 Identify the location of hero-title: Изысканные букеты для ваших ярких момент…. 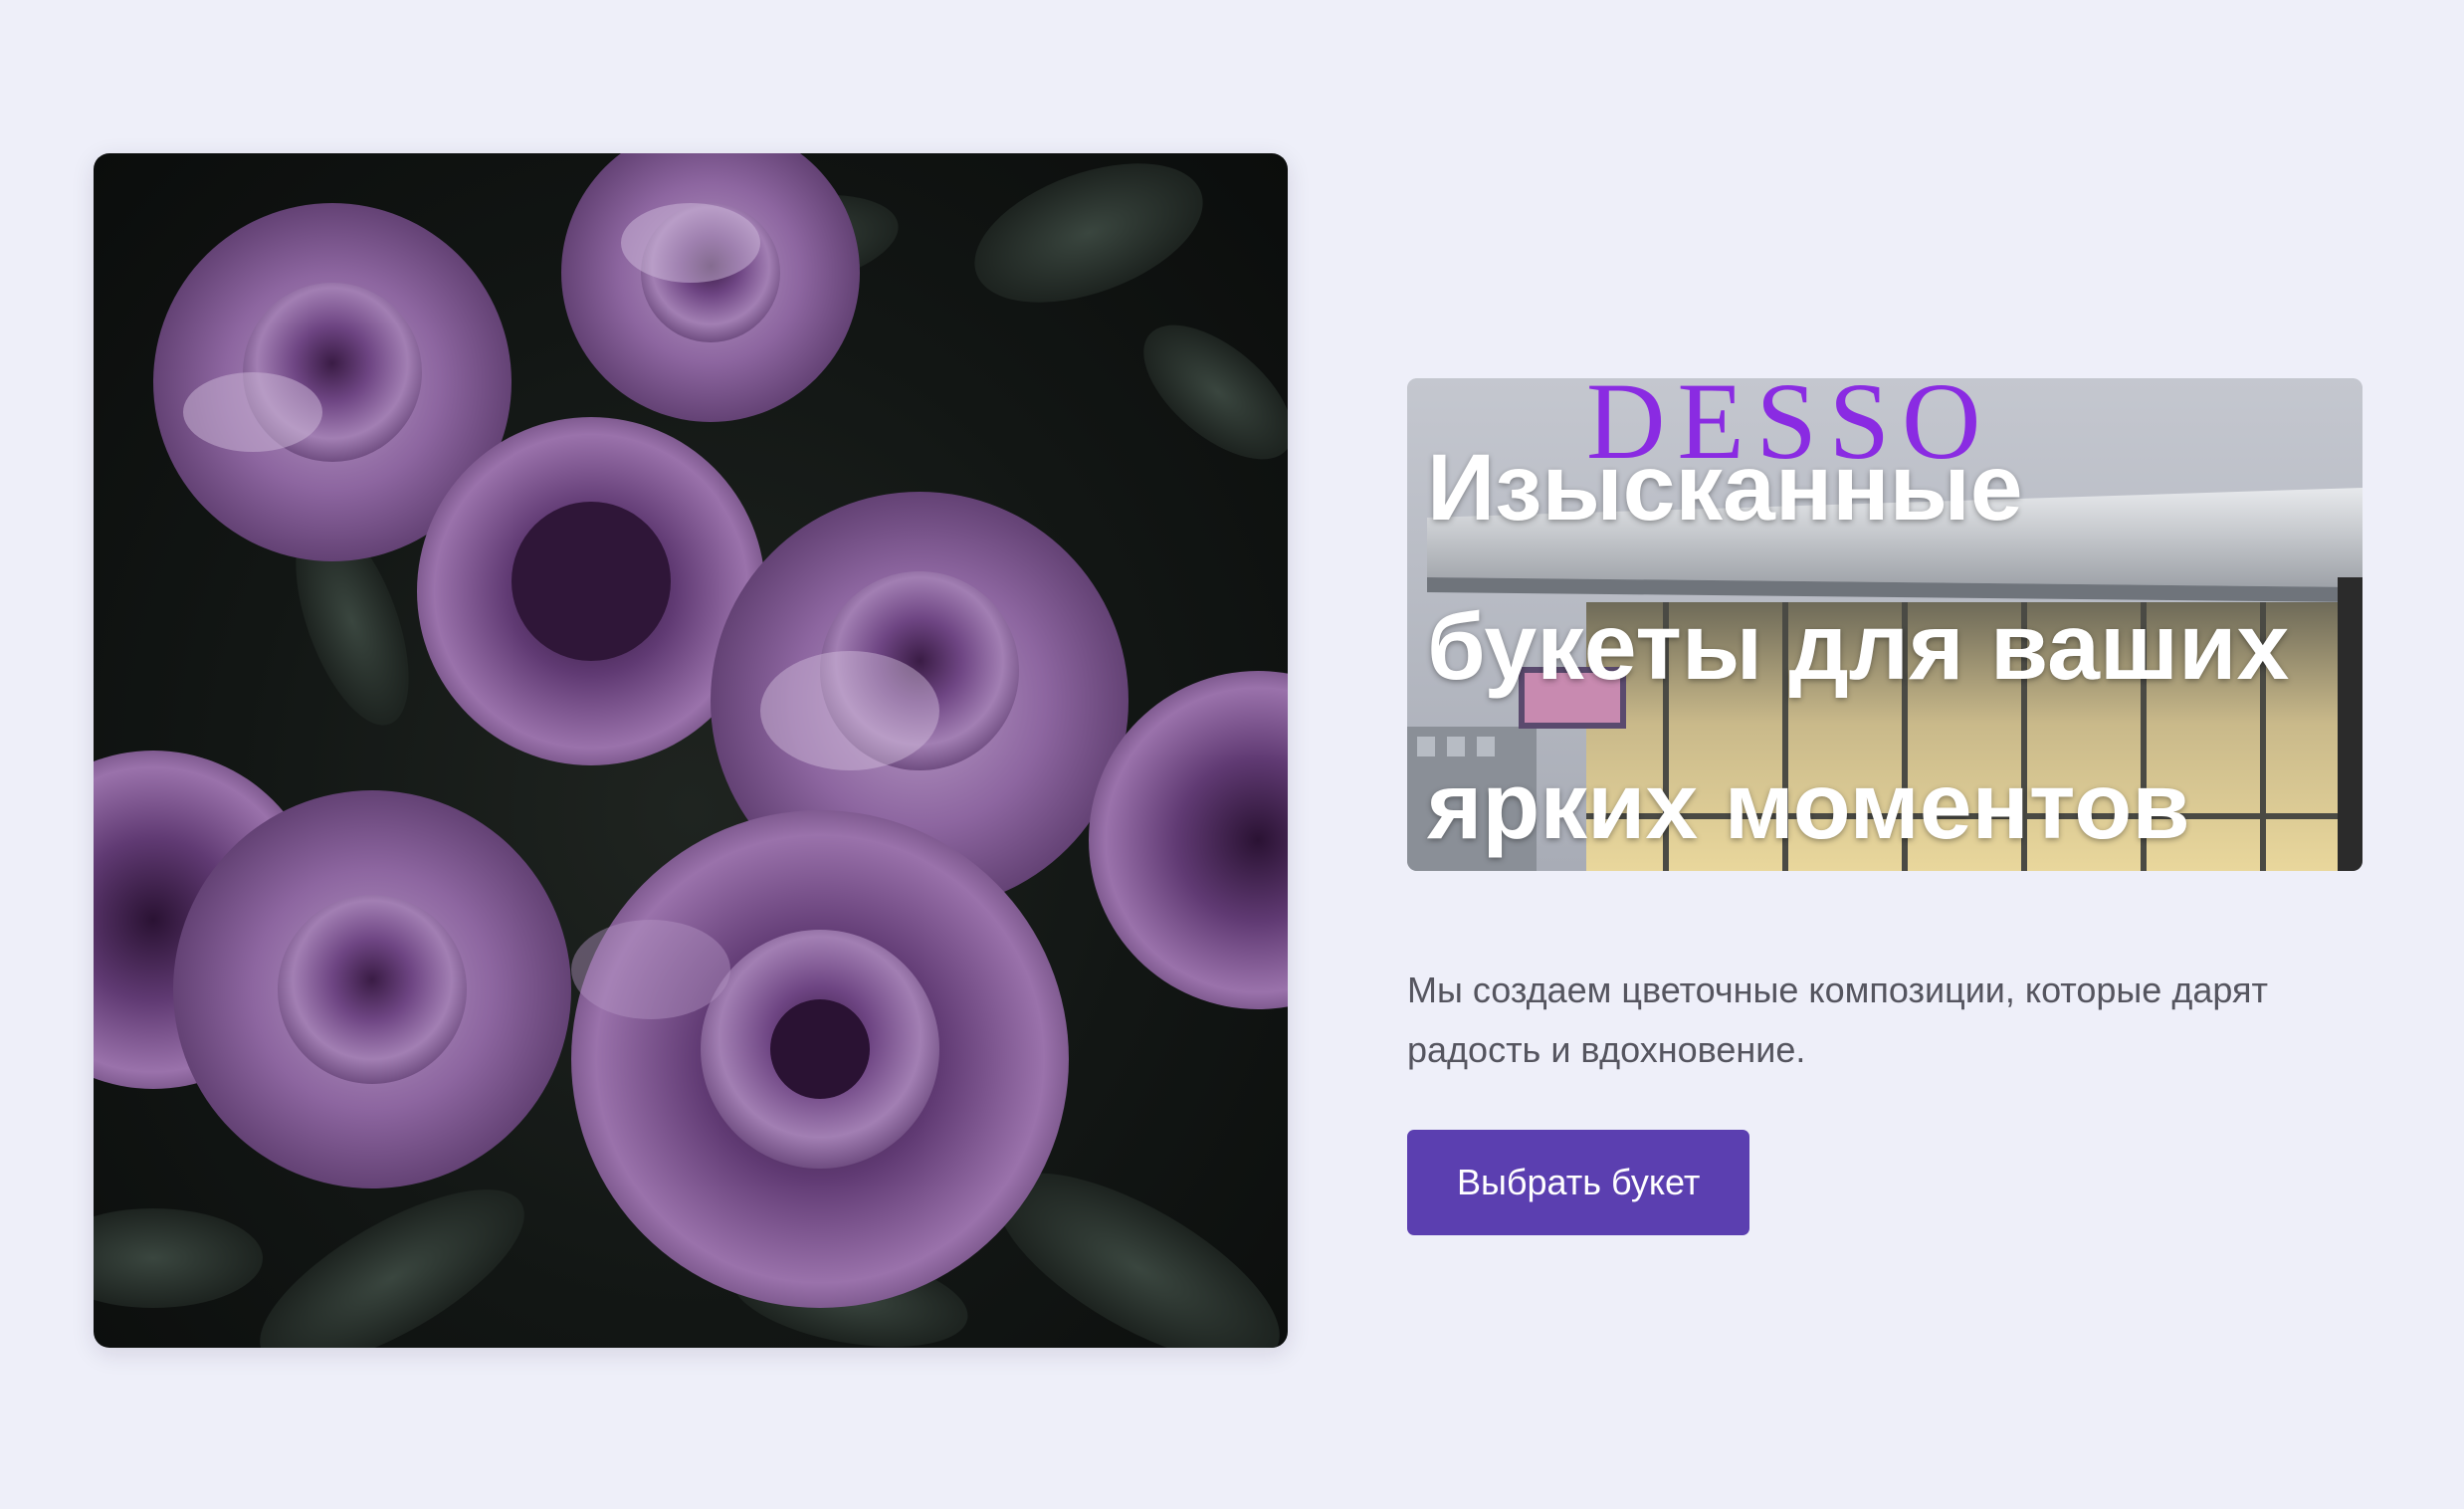
(1859, 647).